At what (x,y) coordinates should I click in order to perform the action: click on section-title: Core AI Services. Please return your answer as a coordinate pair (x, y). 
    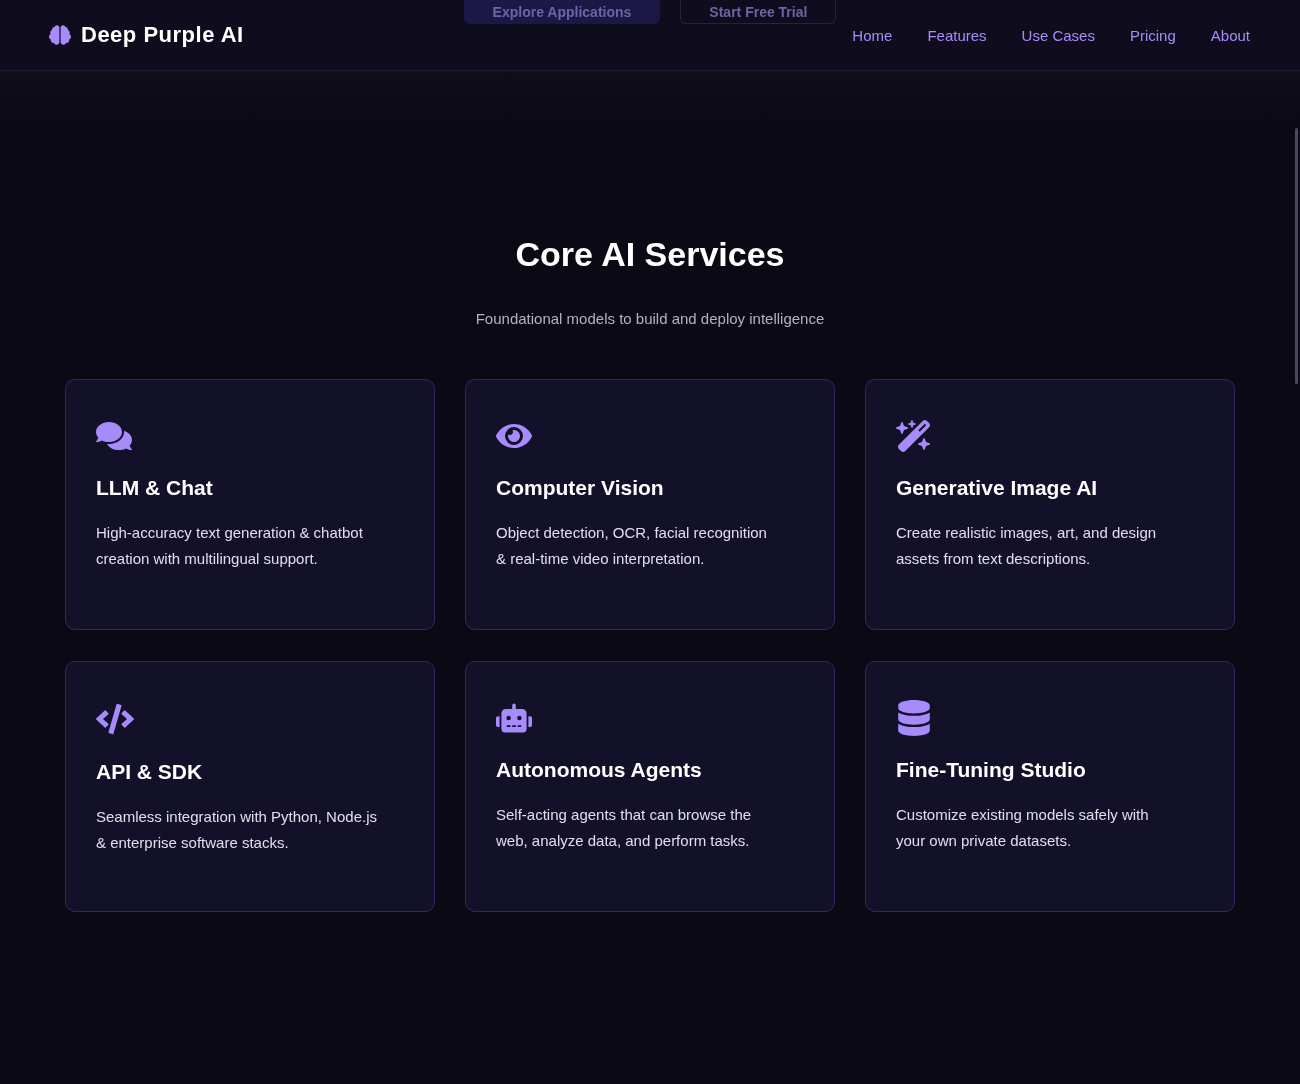
    Looking at the image, I should click on (650, 254).